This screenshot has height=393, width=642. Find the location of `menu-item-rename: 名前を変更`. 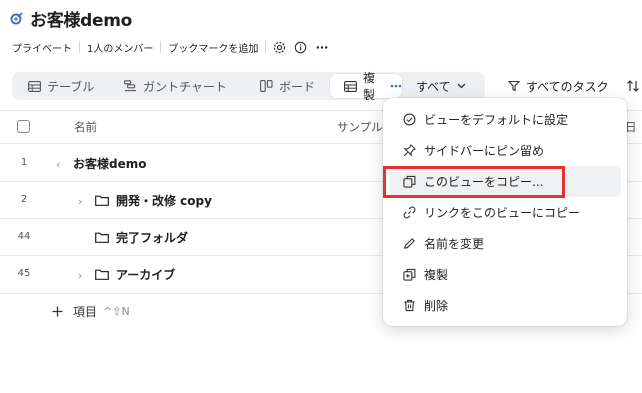

menu-item-rename: 名前を変更 is located at coordinates (505, 243).